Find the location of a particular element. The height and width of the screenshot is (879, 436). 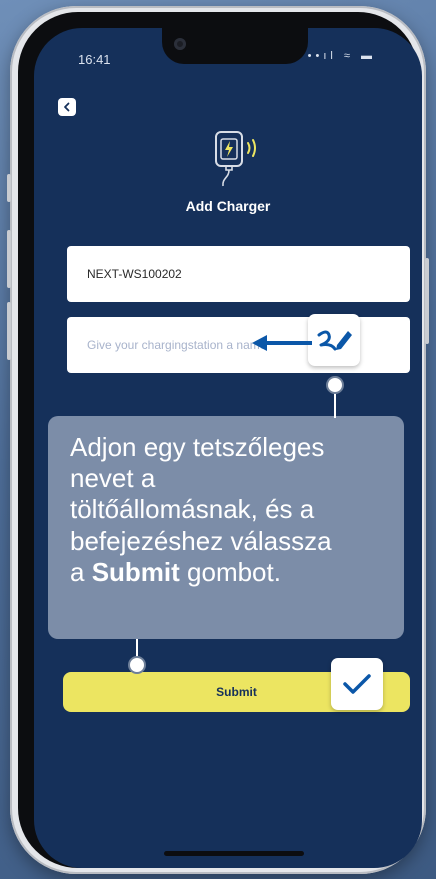

callout-line-4: befejezéshez válassza is located at coordinates (201, 540).